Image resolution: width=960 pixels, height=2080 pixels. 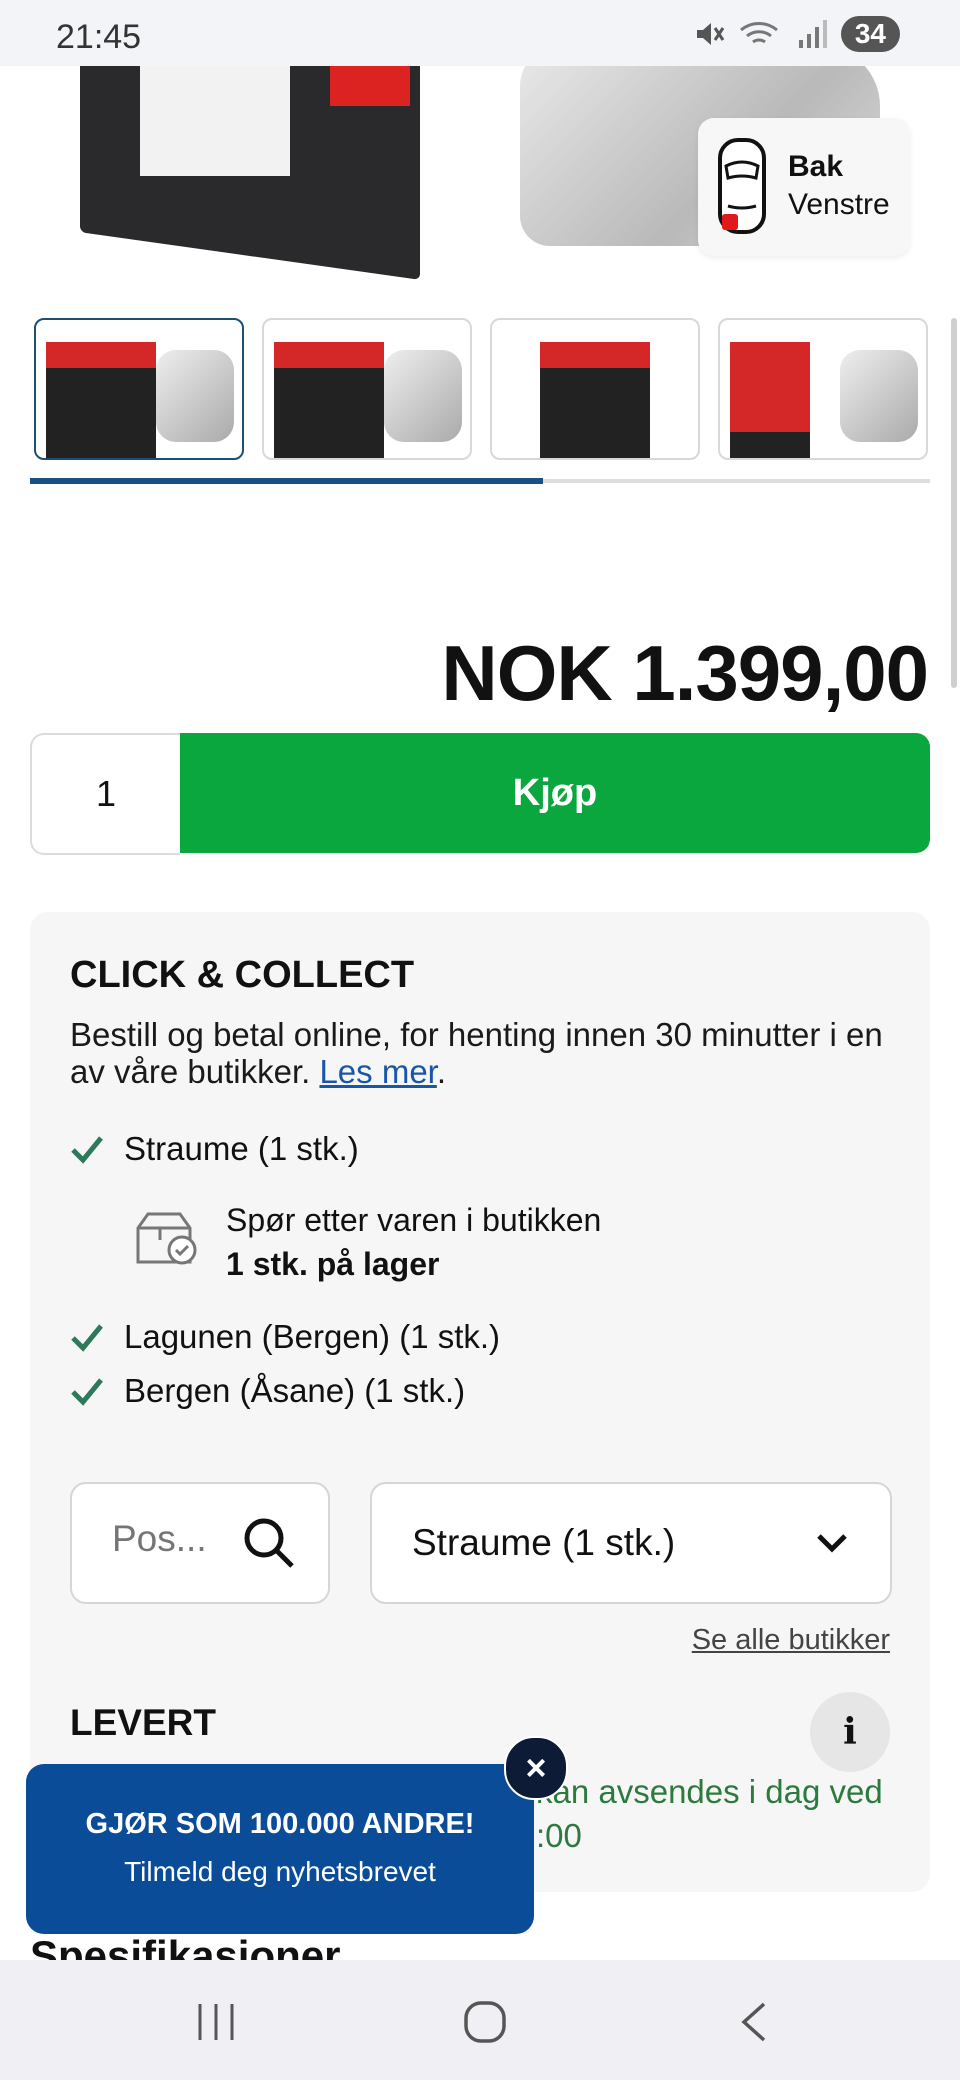 I want to click on position-rear: Bak, so click(x=816, y=166).